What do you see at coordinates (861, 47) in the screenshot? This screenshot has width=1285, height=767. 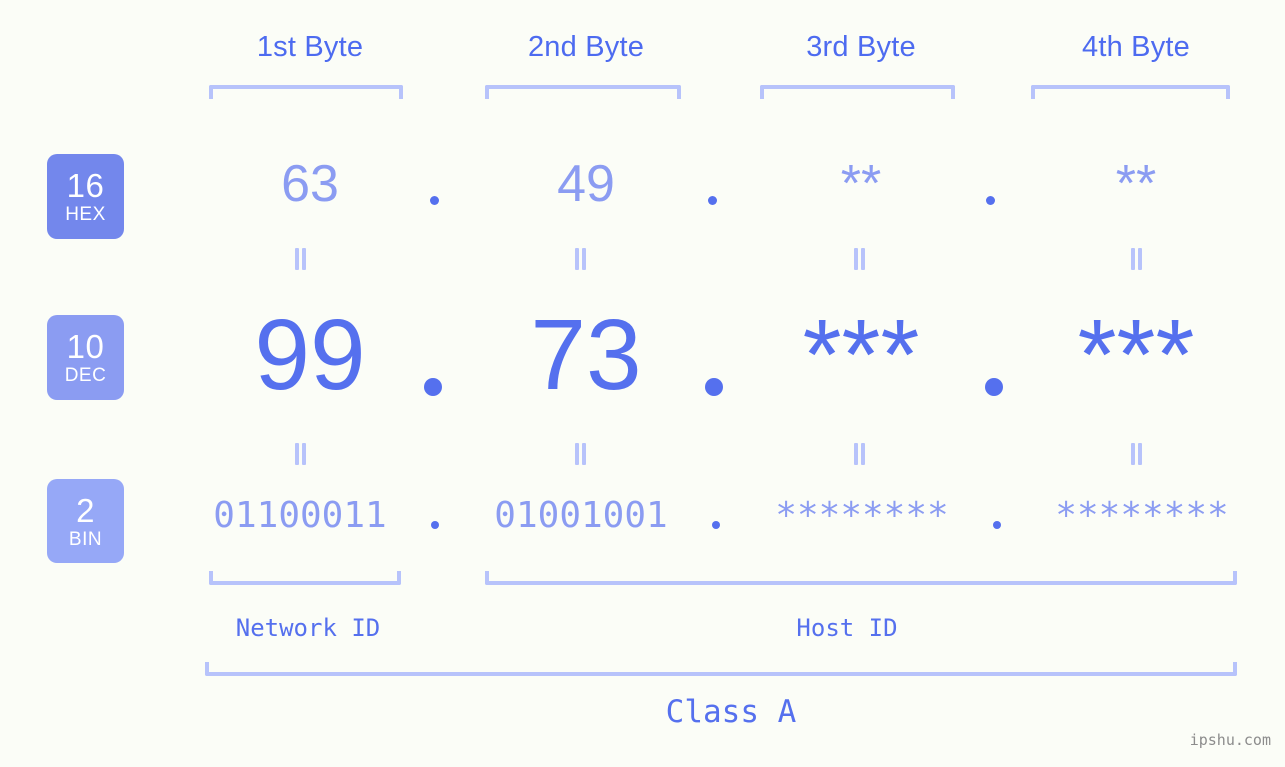 I see `byte-header-3: 3rd Byte` at bounding box center [861, 47].